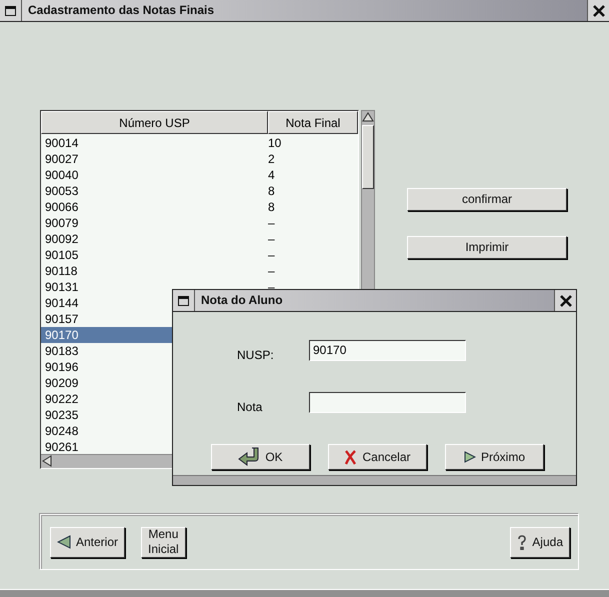  What do you see at coordinates (61, 446) in the screenshot?
I see `table-cell: 90261` at bounding box center [61, 446].